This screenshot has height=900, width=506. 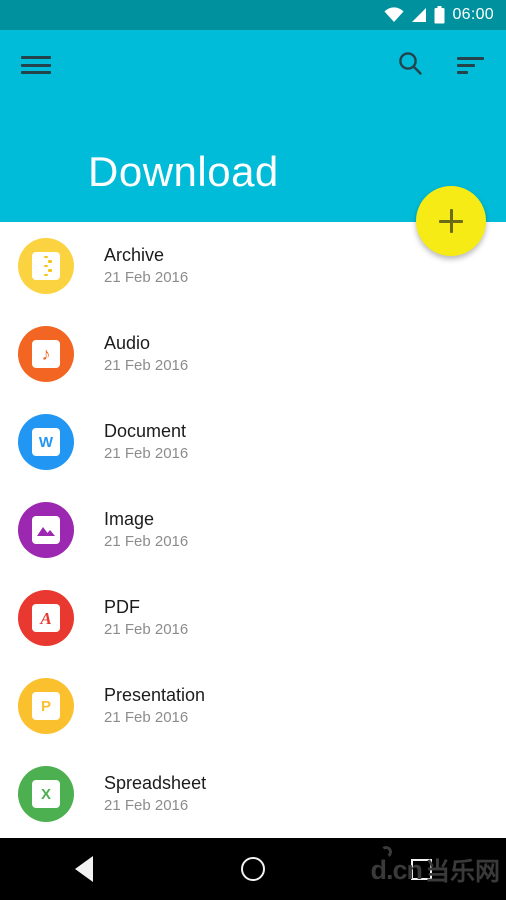 I want to click on list-item-text: Image 21 Feb 2016, so click(x=146, y=530).